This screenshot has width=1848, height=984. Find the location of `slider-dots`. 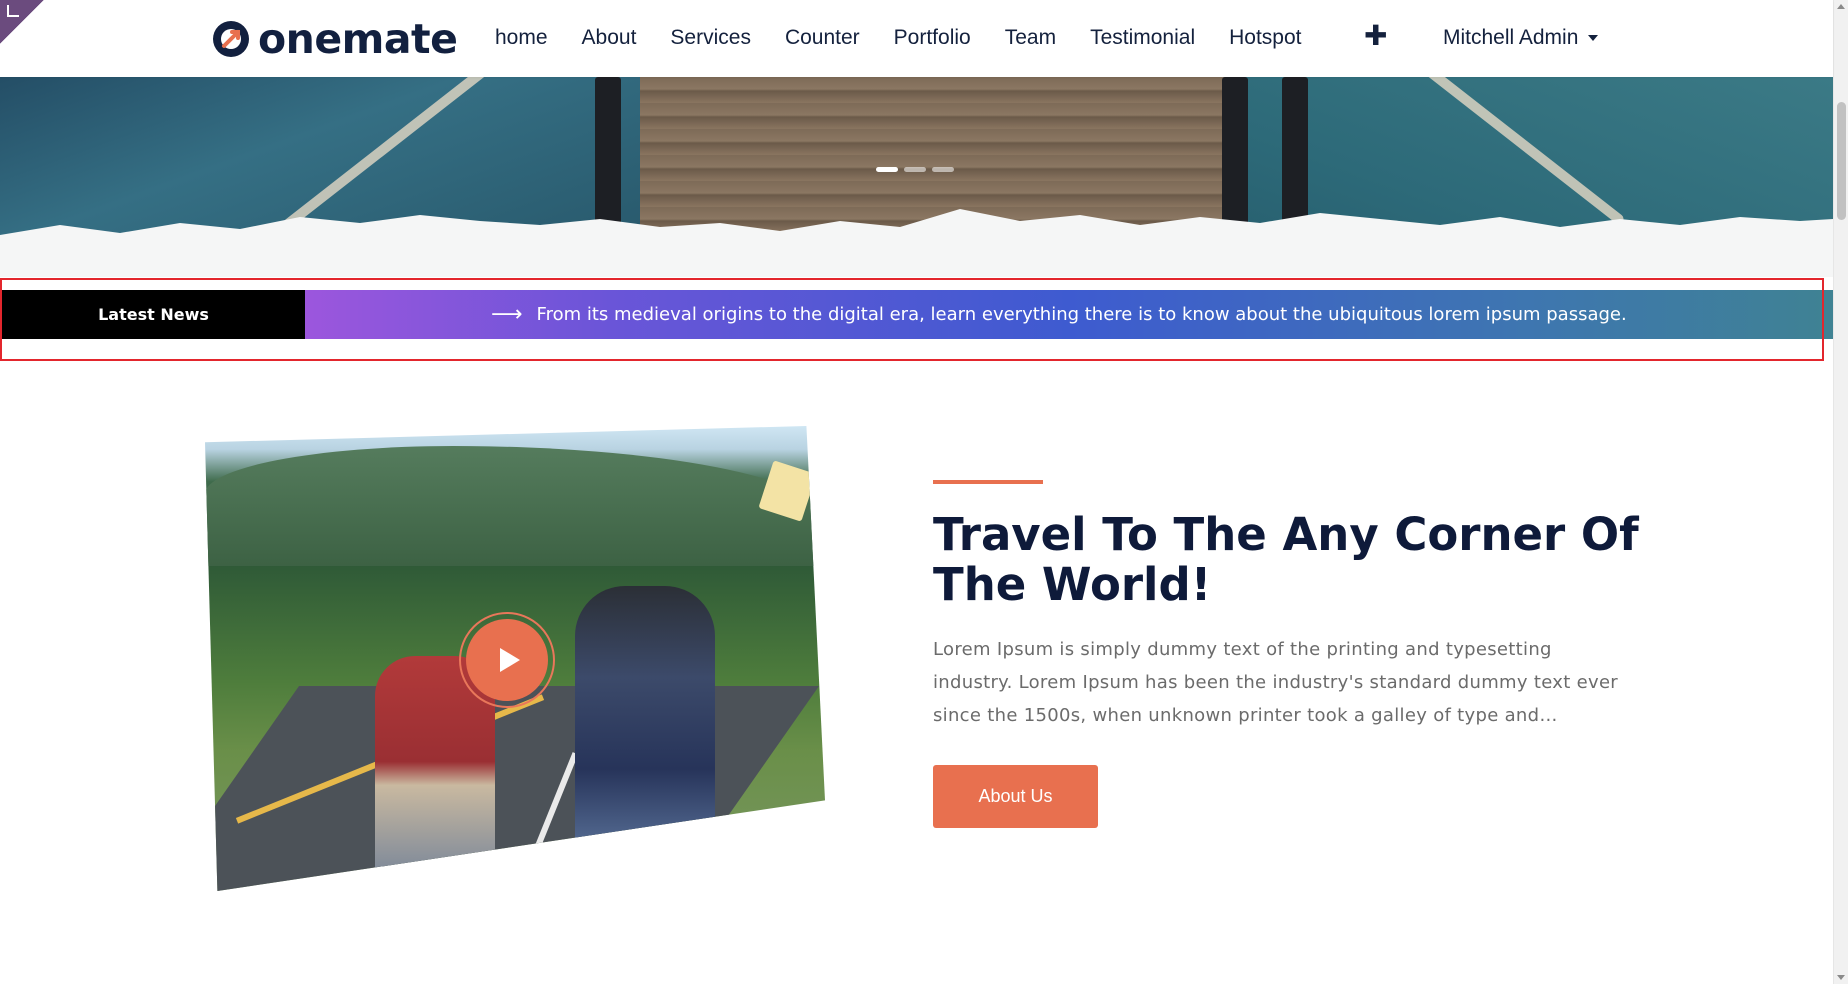

slider-dots is located at coordinates (915, 169).